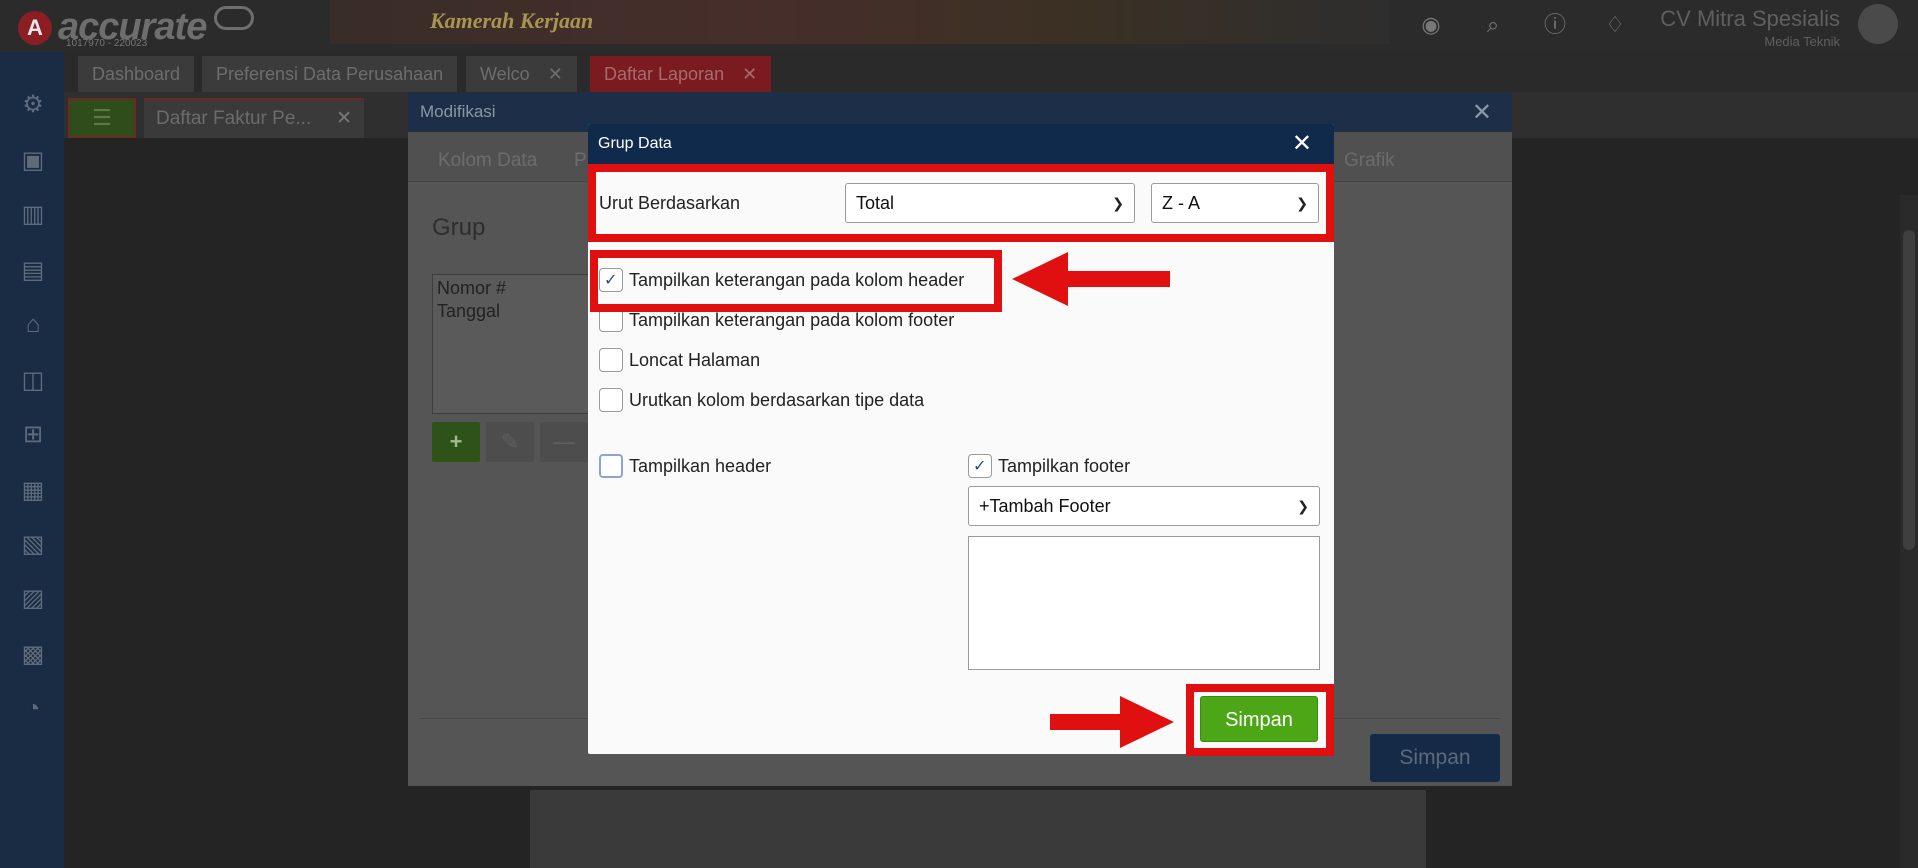 This screenshot has height=868, width=1918. Describe the element at coordinates (1303, 506) in the screenshot. I see `chevron-down-icon: ❯` at that location.